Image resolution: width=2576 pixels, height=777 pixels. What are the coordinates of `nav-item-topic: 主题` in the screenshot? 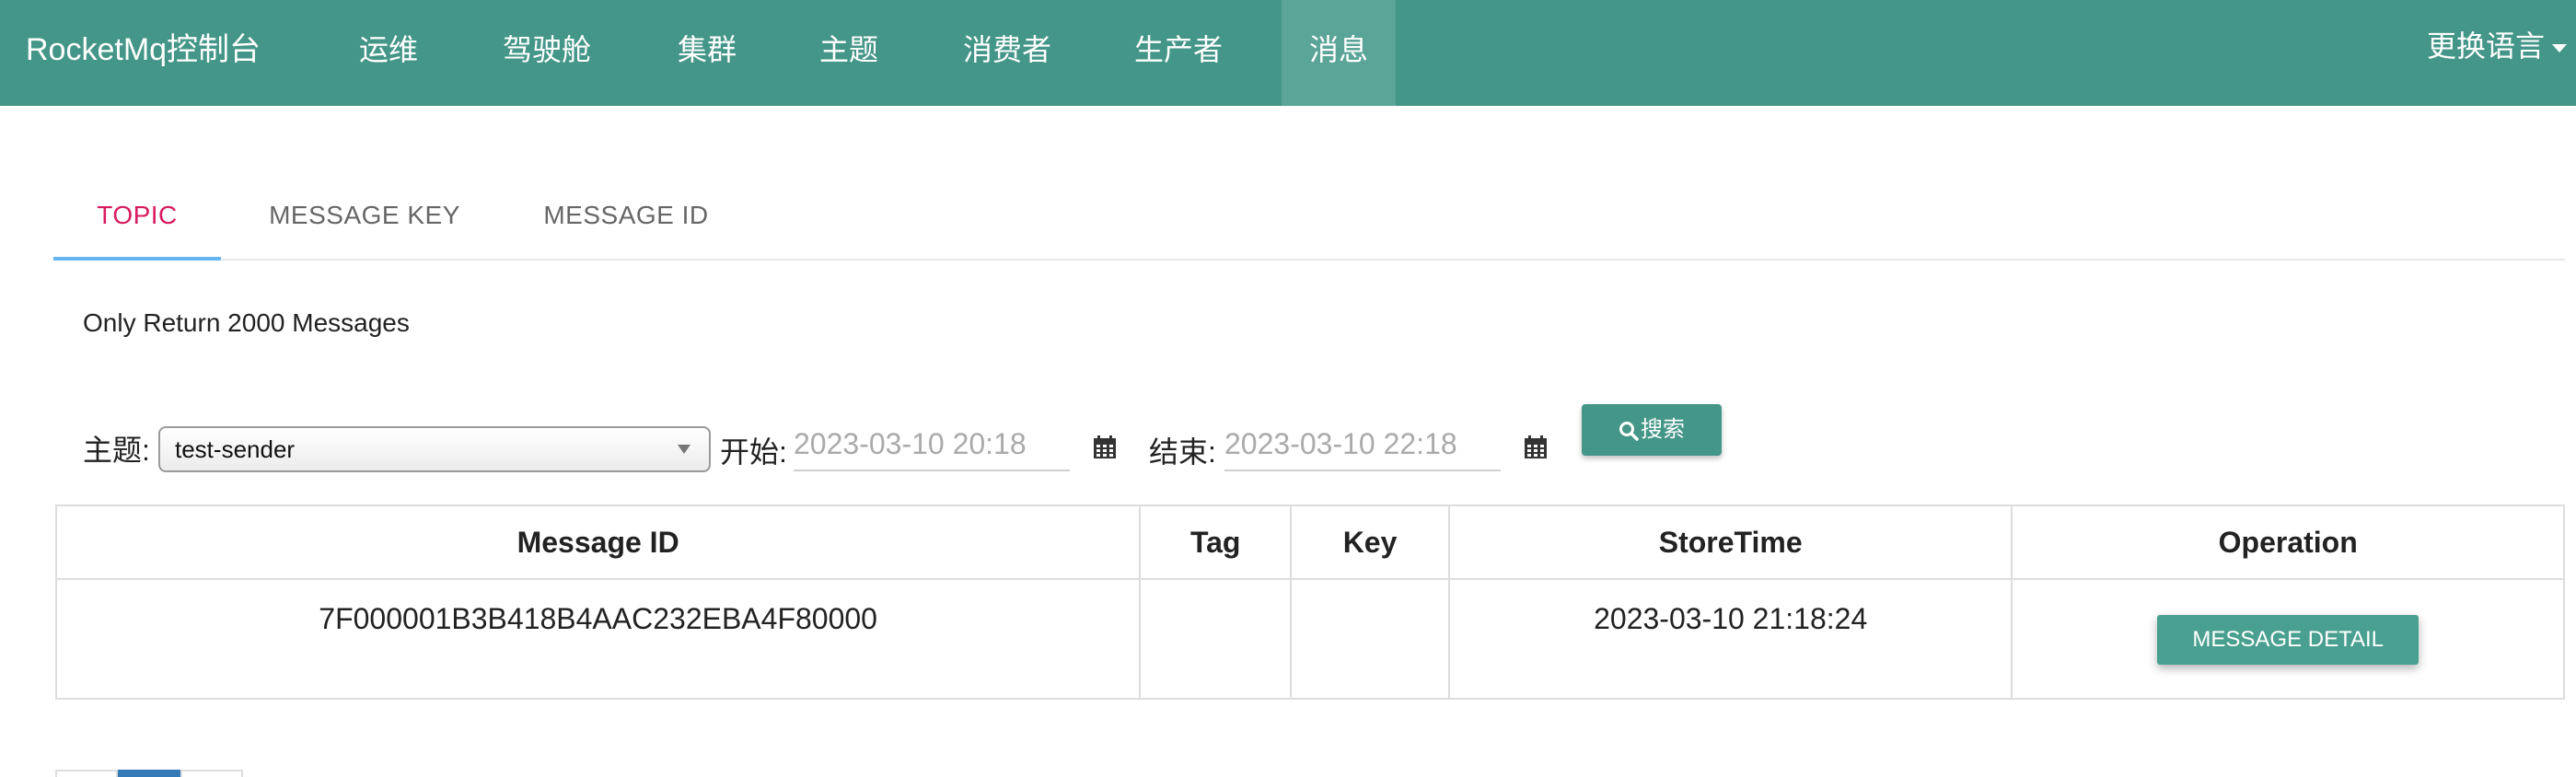 It's located at (849, 53).